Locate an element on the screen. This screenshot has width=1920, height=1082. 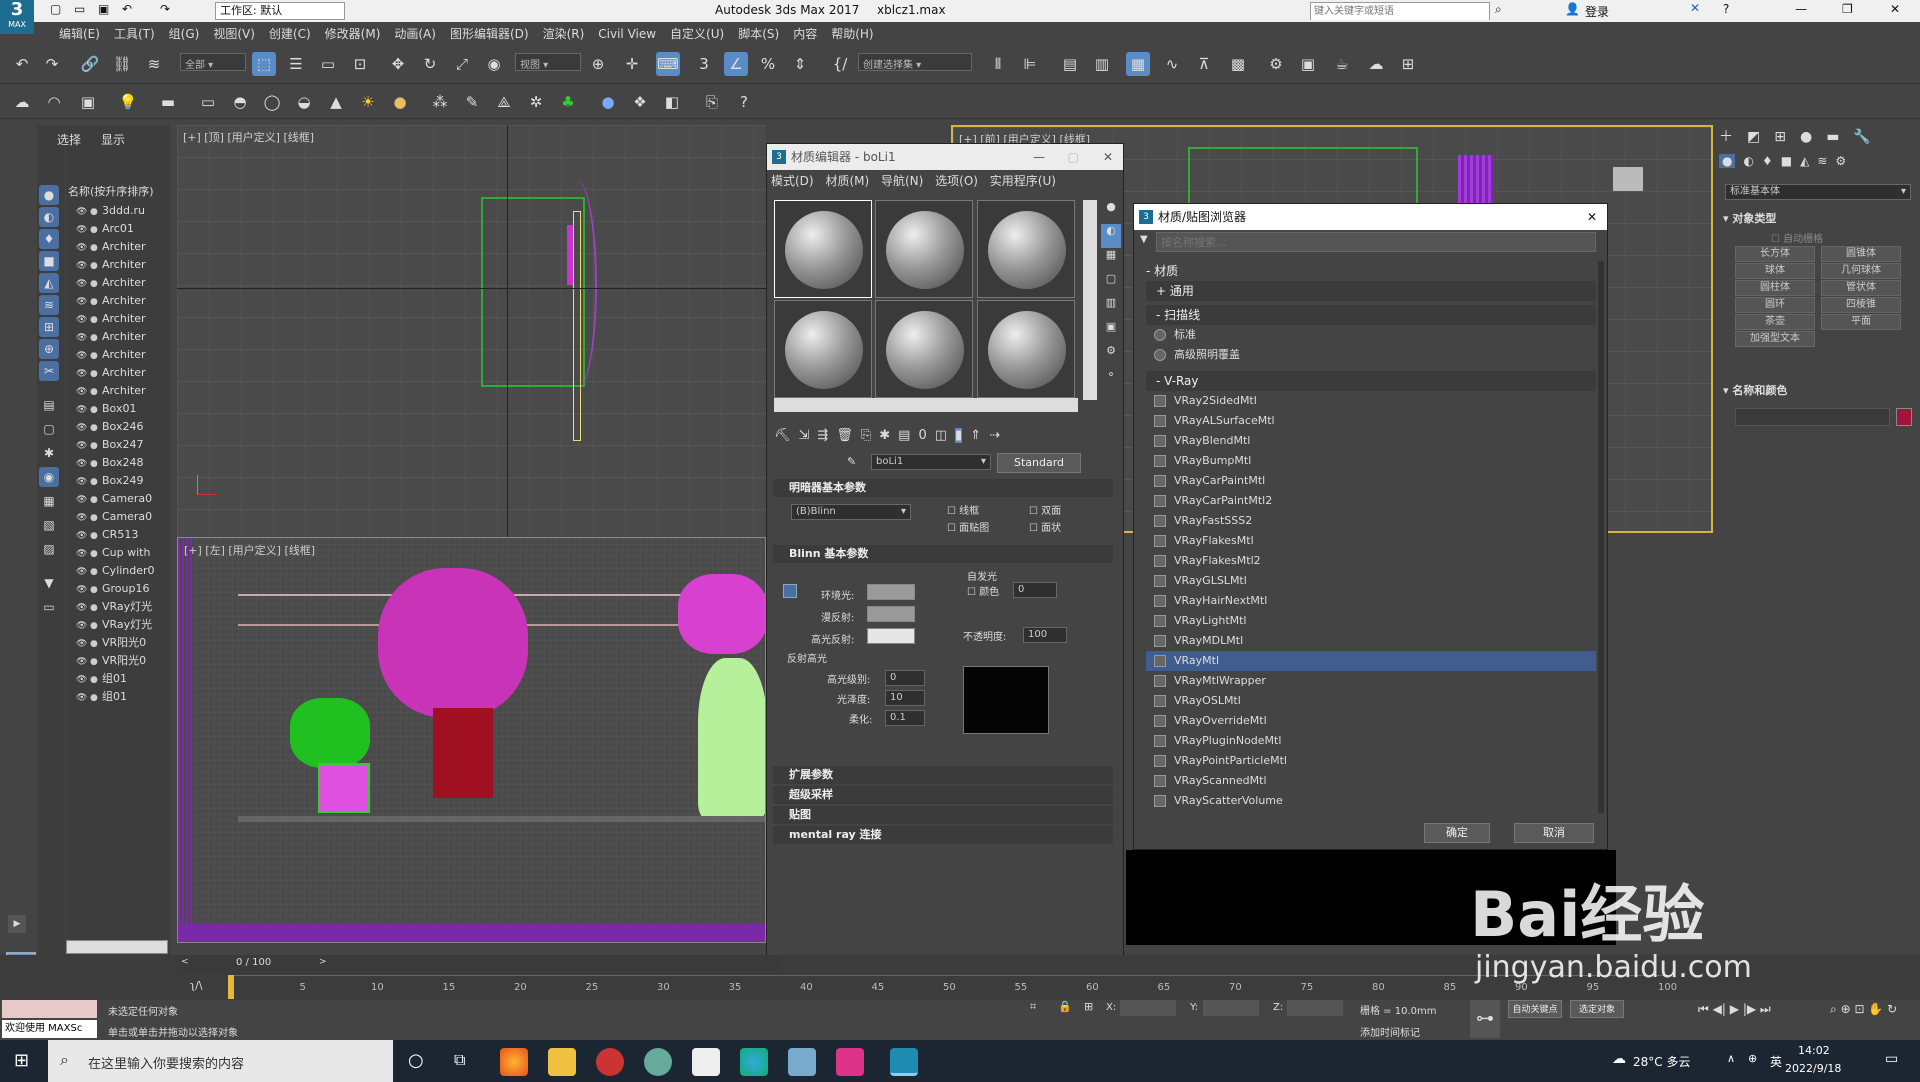
dome-icon: ◓ is located at coordinates (240, 102).